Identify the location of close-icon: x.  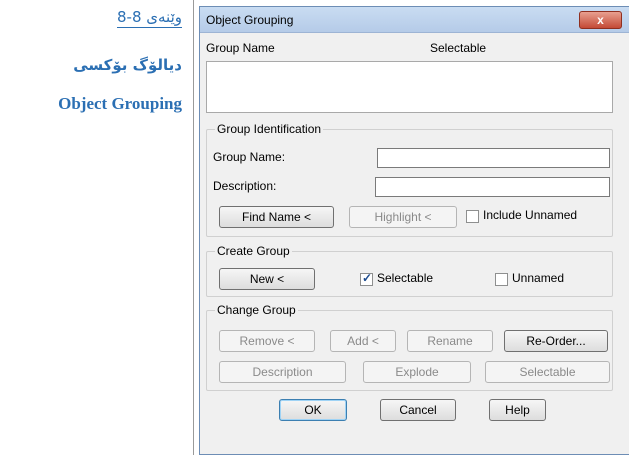
(600, 20).